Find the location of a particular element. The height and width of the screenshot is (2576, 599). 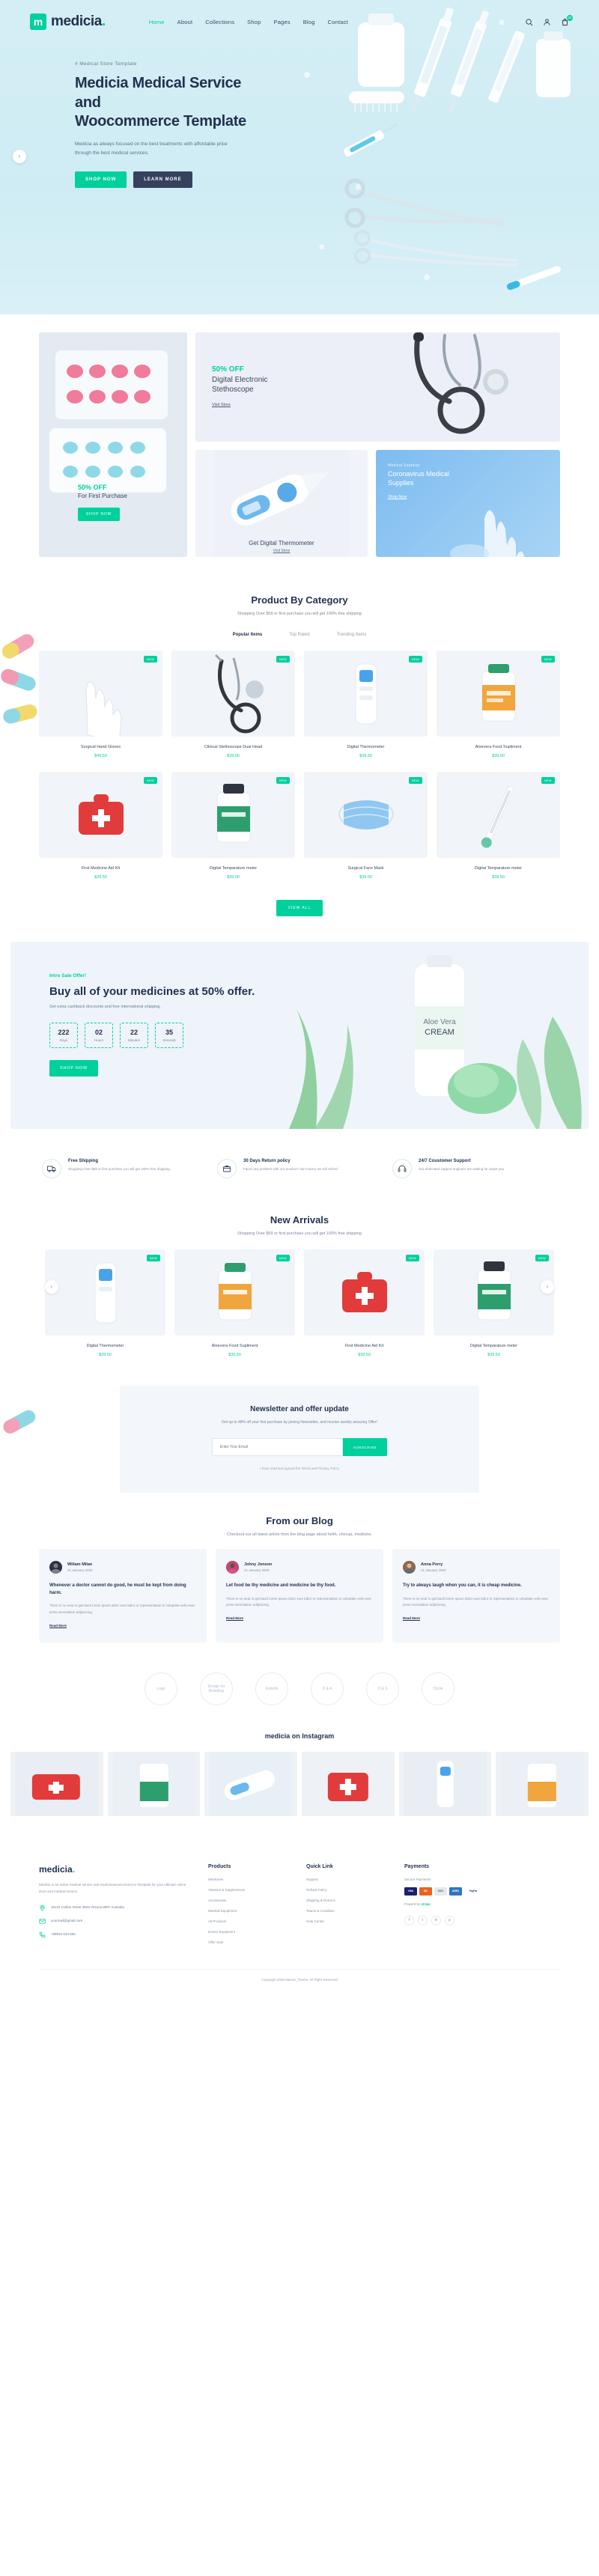

blog-card-head: Johny Jonson 21 January 2020 is located at coordinates (299, 1567).